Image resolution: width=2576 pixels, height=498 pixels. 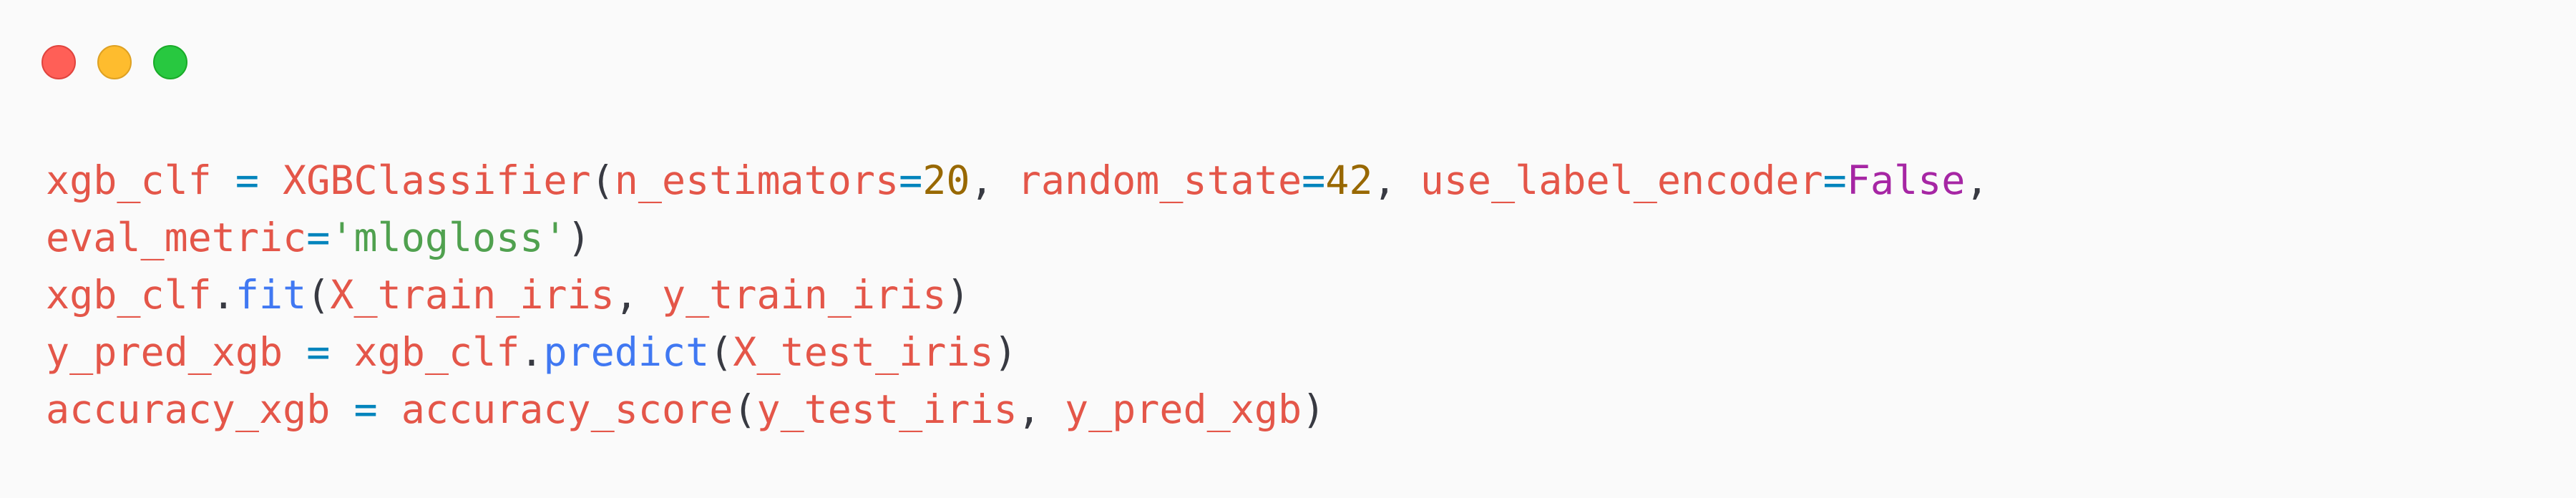 I want to click on code-token: accuracy_xgb, so click(x=188, y=409).